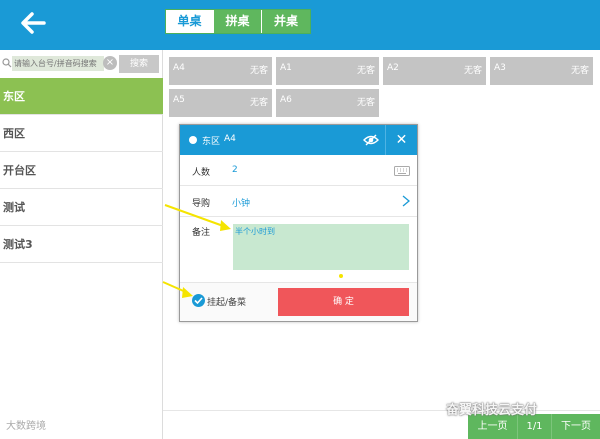  I want to click on table-card: A1 无客, so click(327, 71).